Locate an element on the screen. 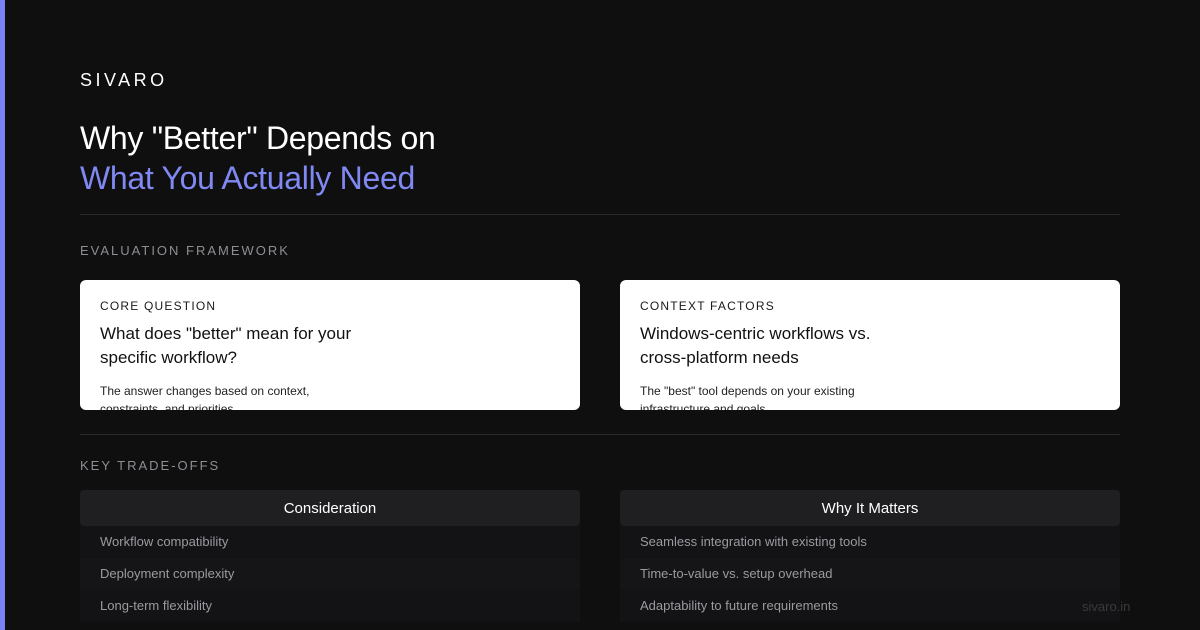 Image resolution: width=1200 pixels, height=630 pixels. why-it-matters-header: Why It Matters is located at coordinates (870, 508).